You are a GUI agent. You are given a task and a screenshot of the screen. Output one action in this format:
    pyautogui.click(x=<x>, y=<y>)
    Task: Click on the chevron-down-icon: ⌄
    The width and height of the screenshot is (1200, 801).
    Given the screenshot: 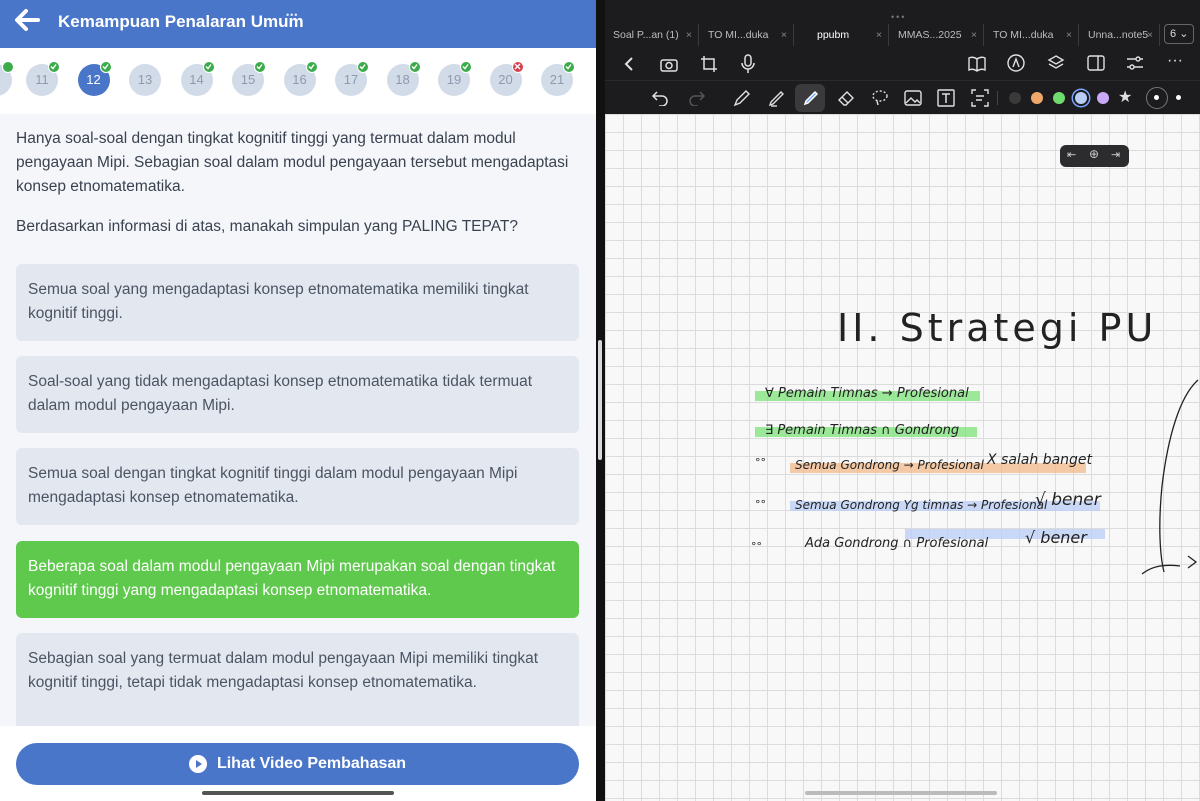 What is the action you would take?
    pyautogui.click(x=1184, y=34)
    